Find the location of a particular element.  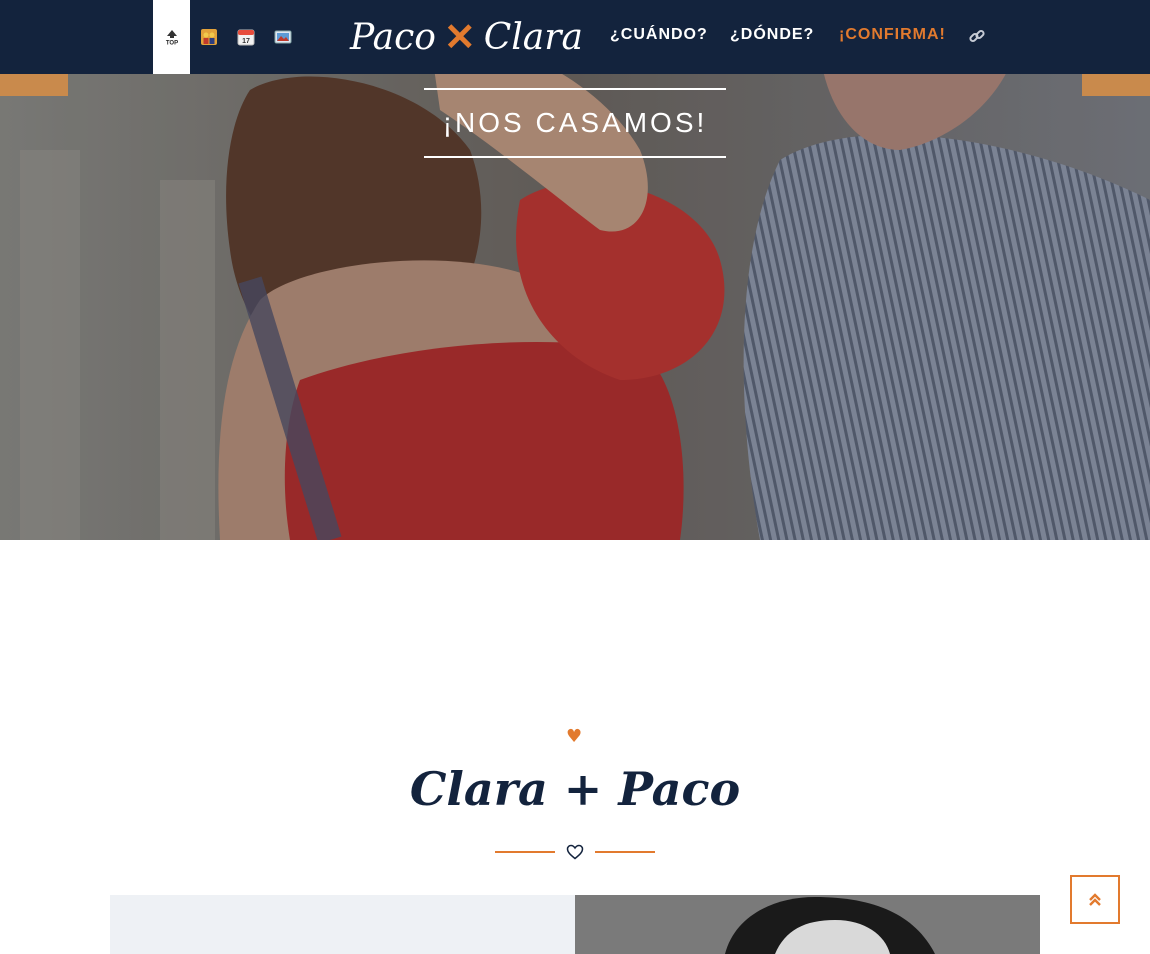

slider-prev-tab is located at coordinates (34, 85).